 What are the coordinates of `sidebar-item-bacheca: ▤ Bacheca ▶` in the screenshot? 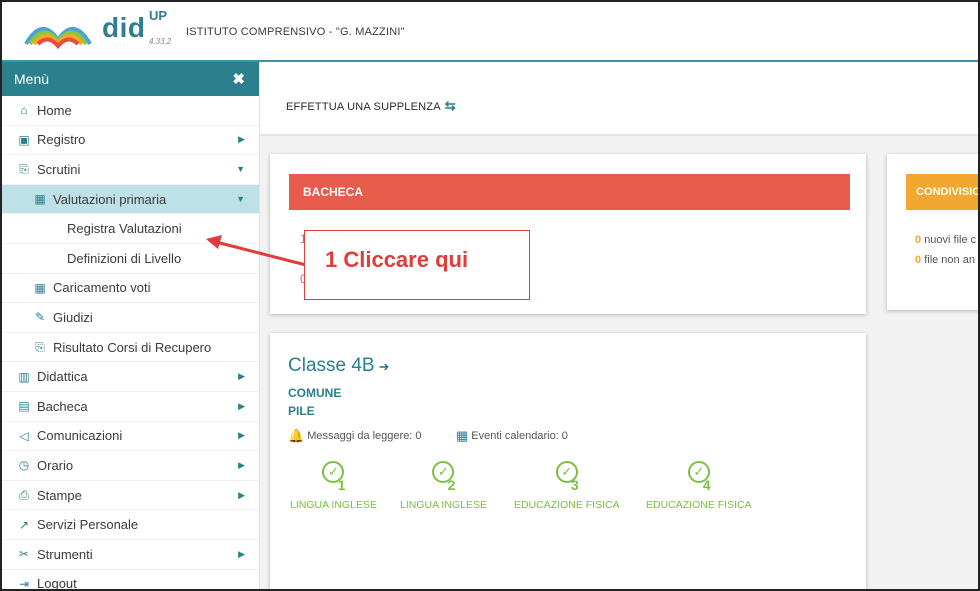 It's located at (130, 407).